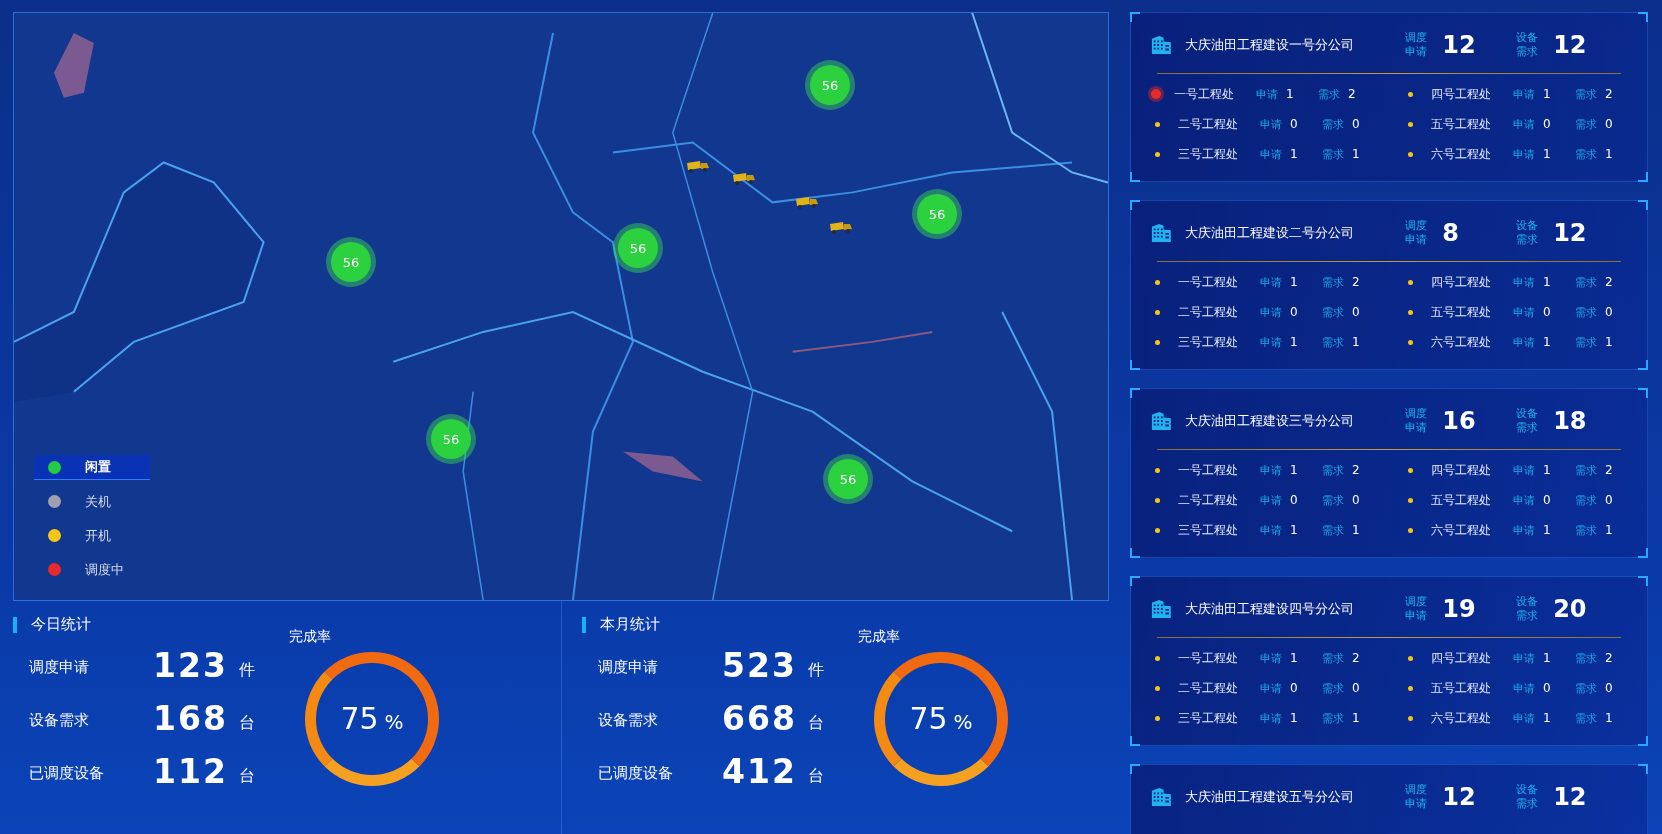  Describe the element at coordinates (1269, 797) in the screenshot. I see `company-name: 大庆油田工程建设五号分公司` at that location.